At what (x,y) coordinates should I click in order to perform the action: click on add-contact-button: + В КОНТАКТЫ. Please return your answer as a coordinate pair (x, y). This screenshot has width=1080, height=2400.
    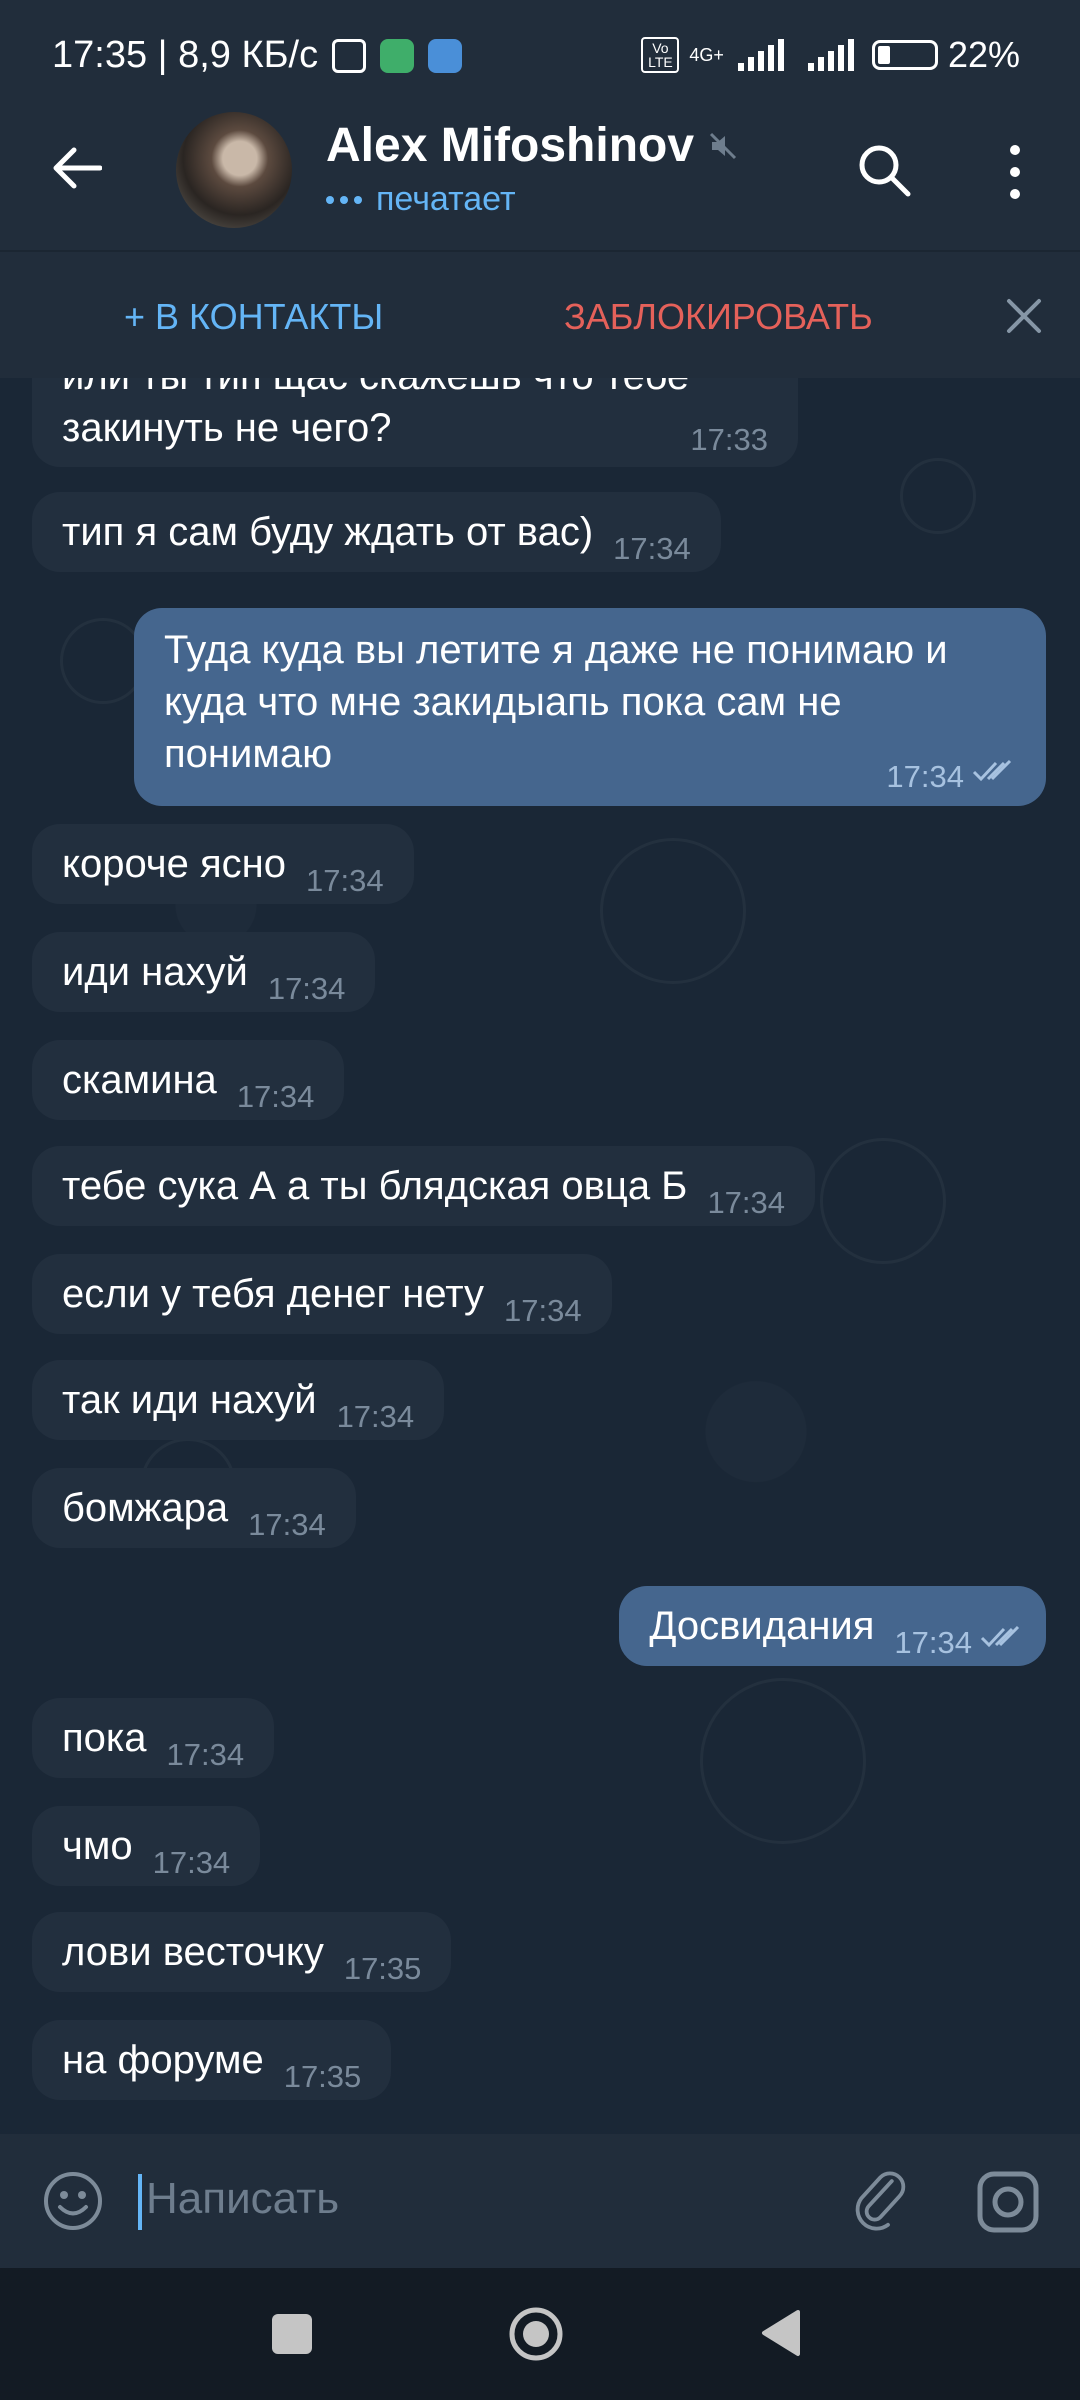
    Looking at the image, I should click on (253, 317).